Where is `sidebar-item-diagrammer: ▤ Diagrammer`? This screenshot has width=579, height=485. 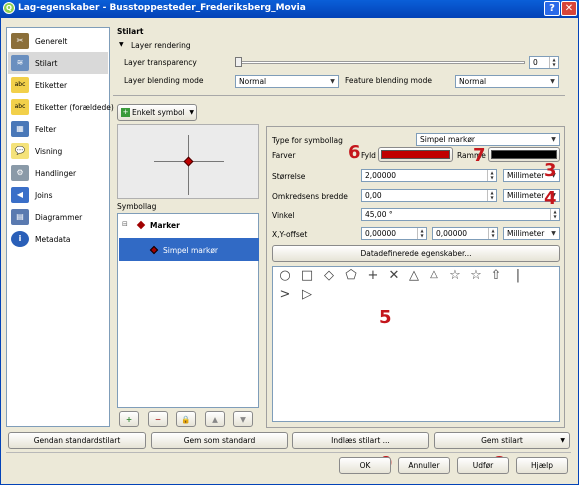
sidebar-item-diagrammer: ▤ Diagrammer is located at coordinates (58, 217).